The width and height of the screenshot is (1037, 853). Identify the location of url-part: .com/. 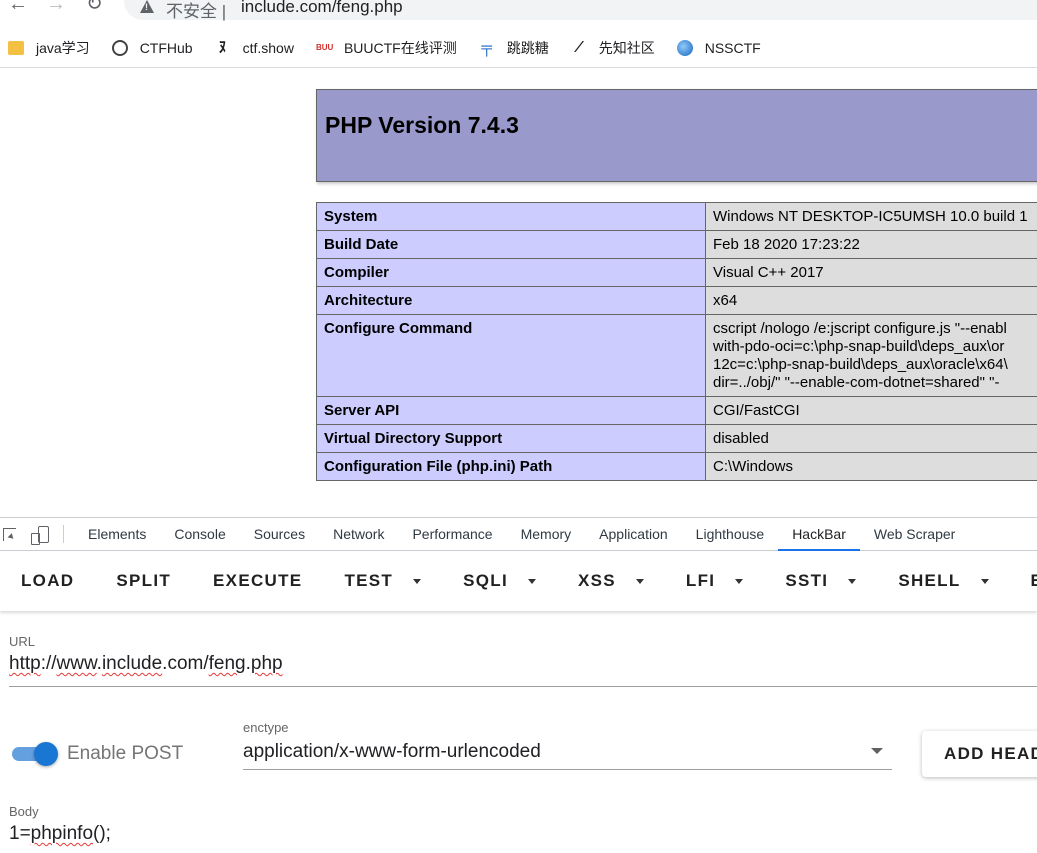
(185, 663).